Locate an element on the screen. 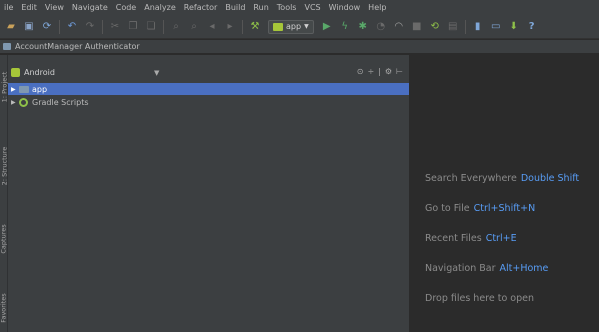 This screenshot has width=599, height=332. tool-tab-label: 1: Project is located at coordinates (4, 87).